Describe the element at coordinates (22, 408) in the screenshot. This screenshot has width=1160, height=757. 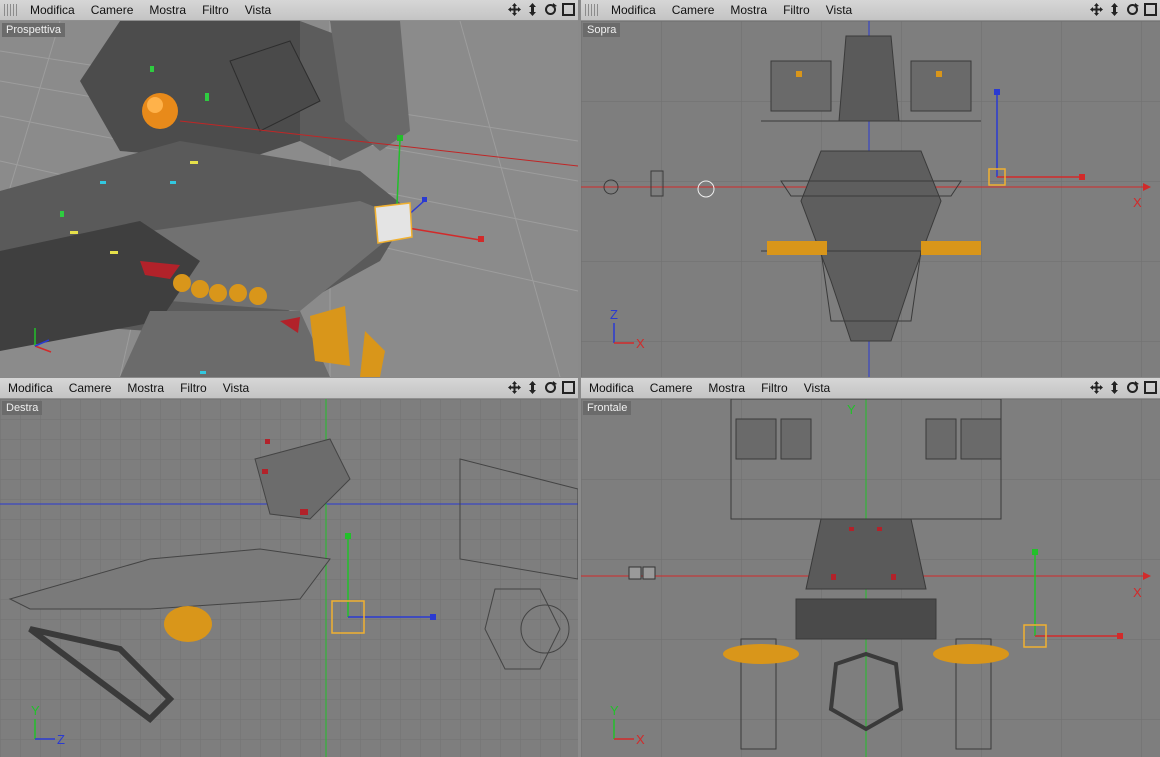
I see `viewport-label: Destra` at that location.